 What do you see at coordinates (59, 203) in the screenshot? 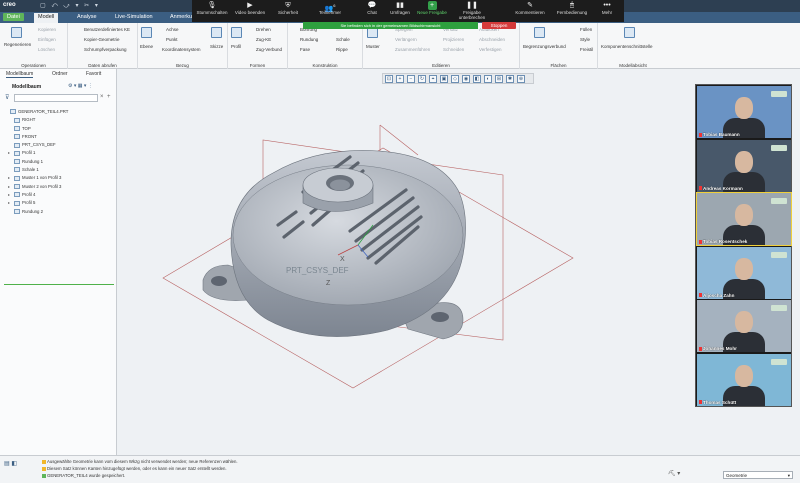
I see `tree-node: ▸ Profil 5` at bounding box center [59, 203].